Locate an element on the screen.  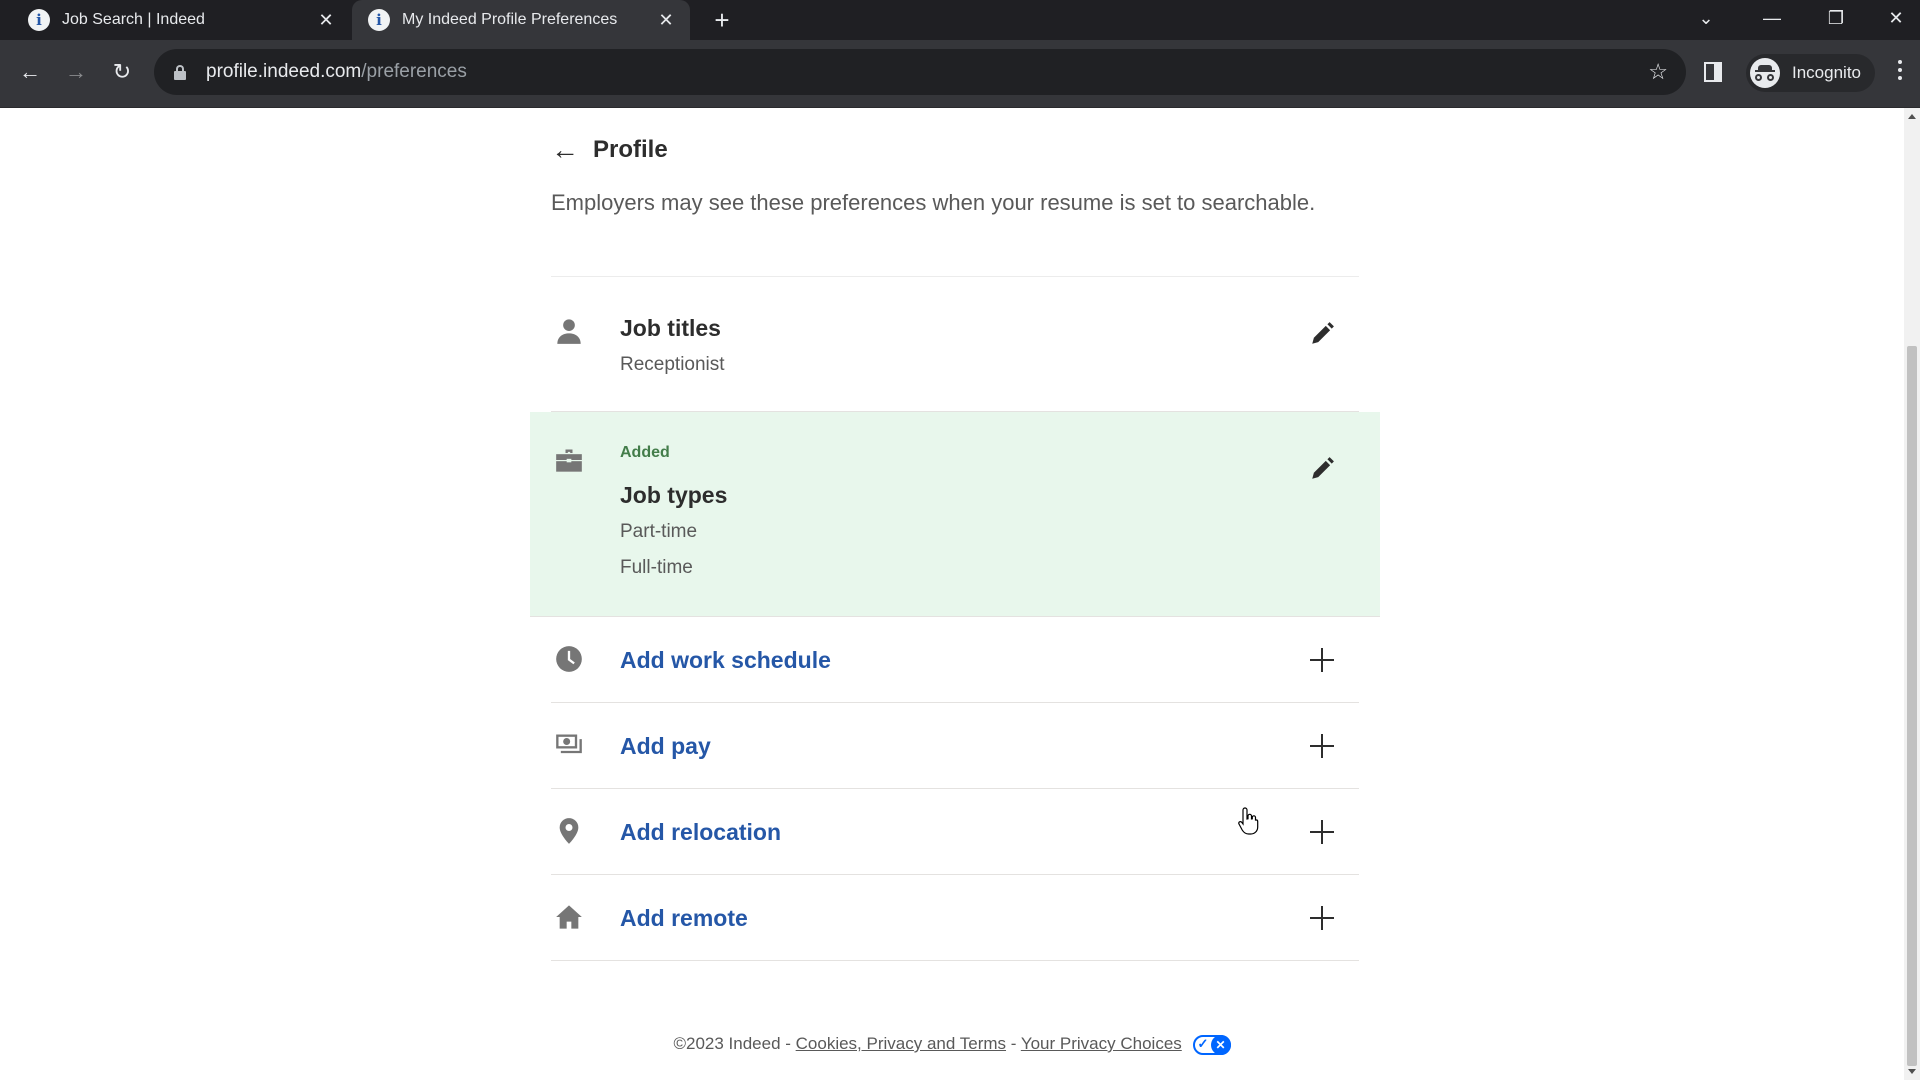
reload-button: ↻ is located at coordinates (122, 72).